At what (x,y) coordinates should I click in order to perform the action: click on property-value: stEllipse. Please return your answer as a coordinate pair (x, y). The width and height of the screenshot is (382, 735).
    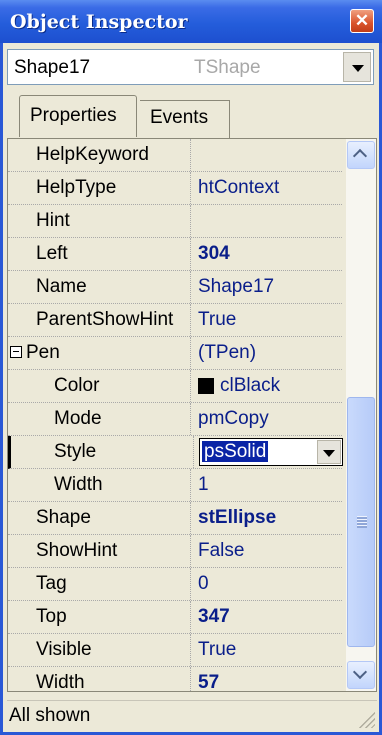
    Looking at the image, I should click on (237, 517).